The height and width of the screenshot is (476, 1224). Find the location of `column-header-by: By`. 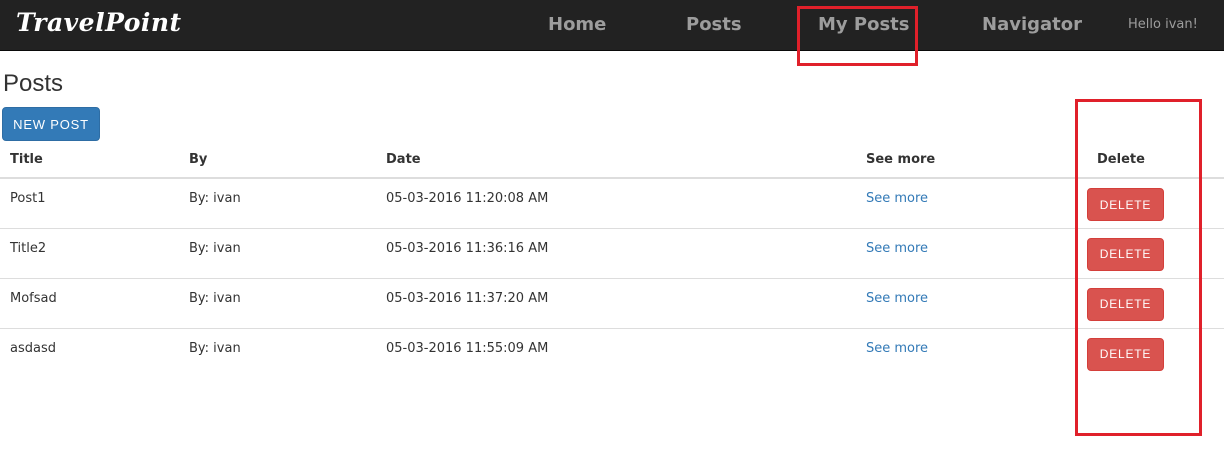

column-header-by: By is located at coordinates (277, 160).